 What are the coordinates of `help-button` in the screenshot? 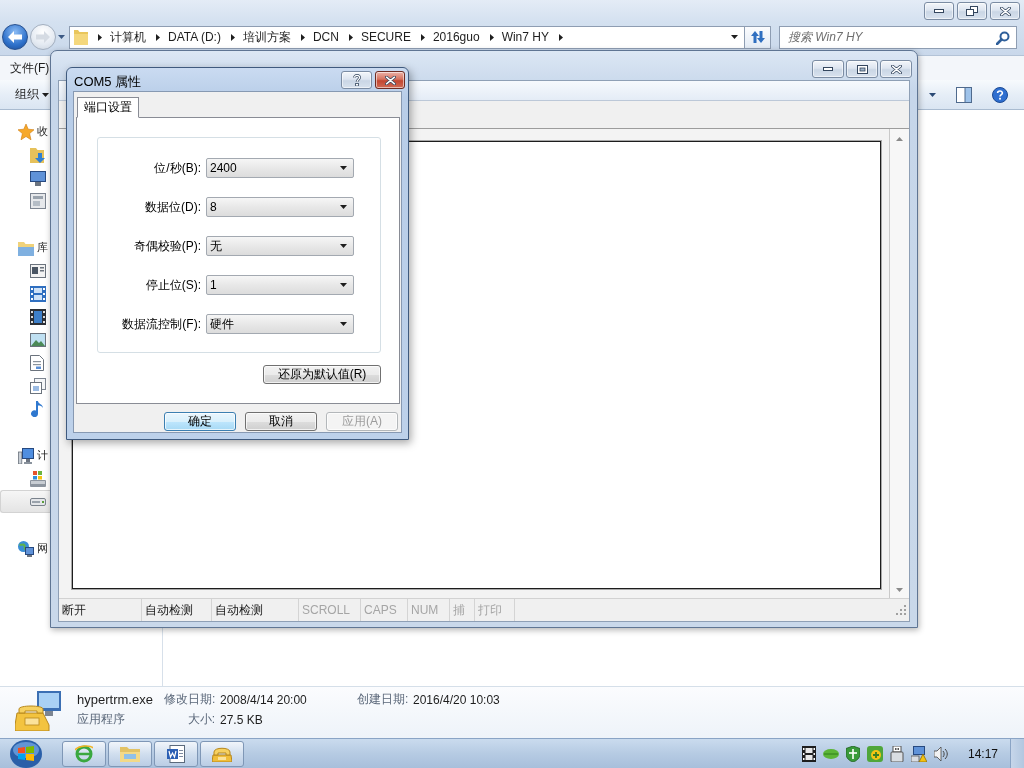 It's located at (356, 80).